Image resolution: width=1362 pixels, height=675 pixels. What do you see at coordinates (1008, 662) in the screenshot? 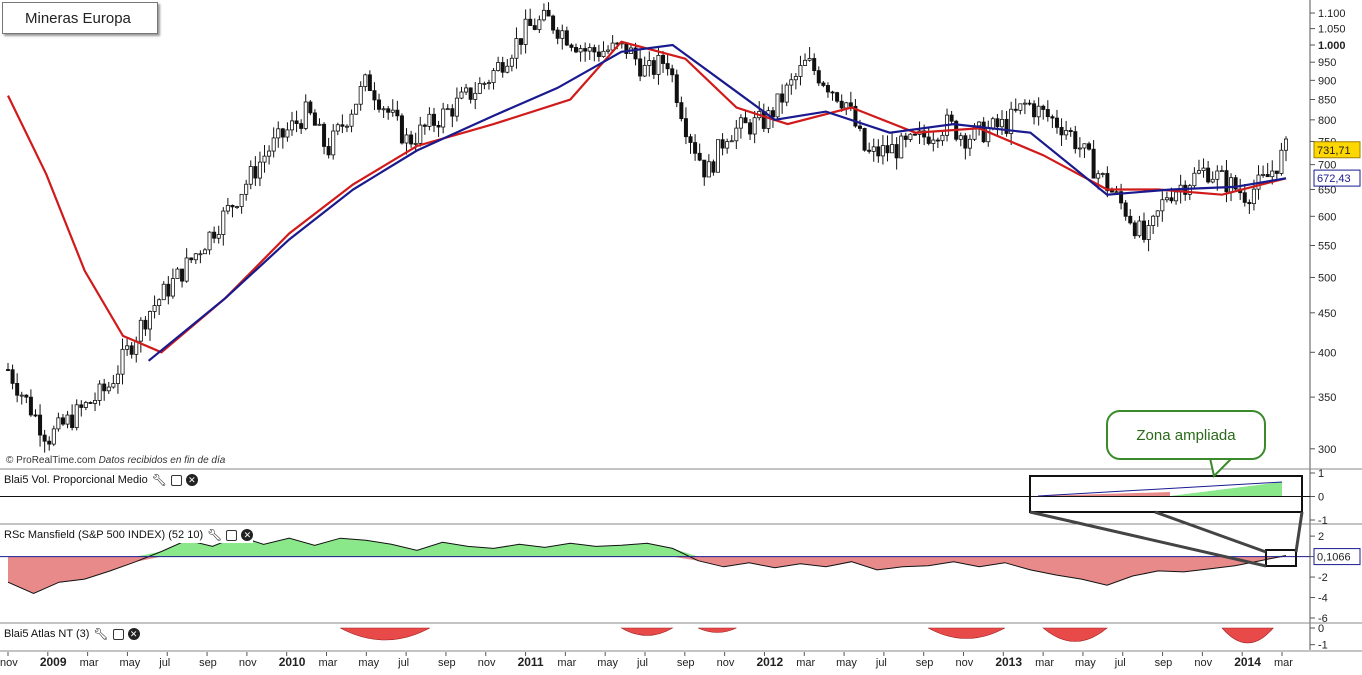
I see `x-tick-label: 2013` at bounding box center [1008, 662].